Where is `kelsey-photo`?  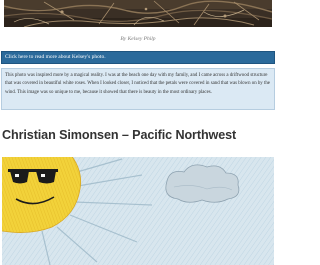 kelsey-photo is located at coordinates (138, 13).